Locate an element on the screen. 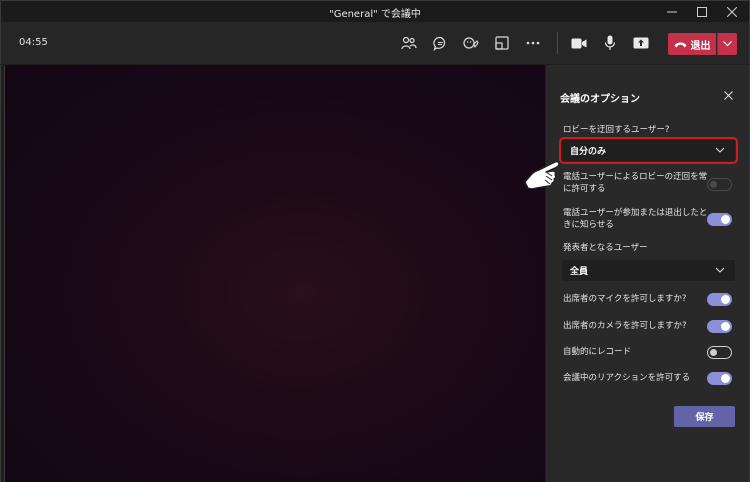 The width and height of the screenshot is (750, 482). allow-camera-toggle is located at coordinates (719, 326).